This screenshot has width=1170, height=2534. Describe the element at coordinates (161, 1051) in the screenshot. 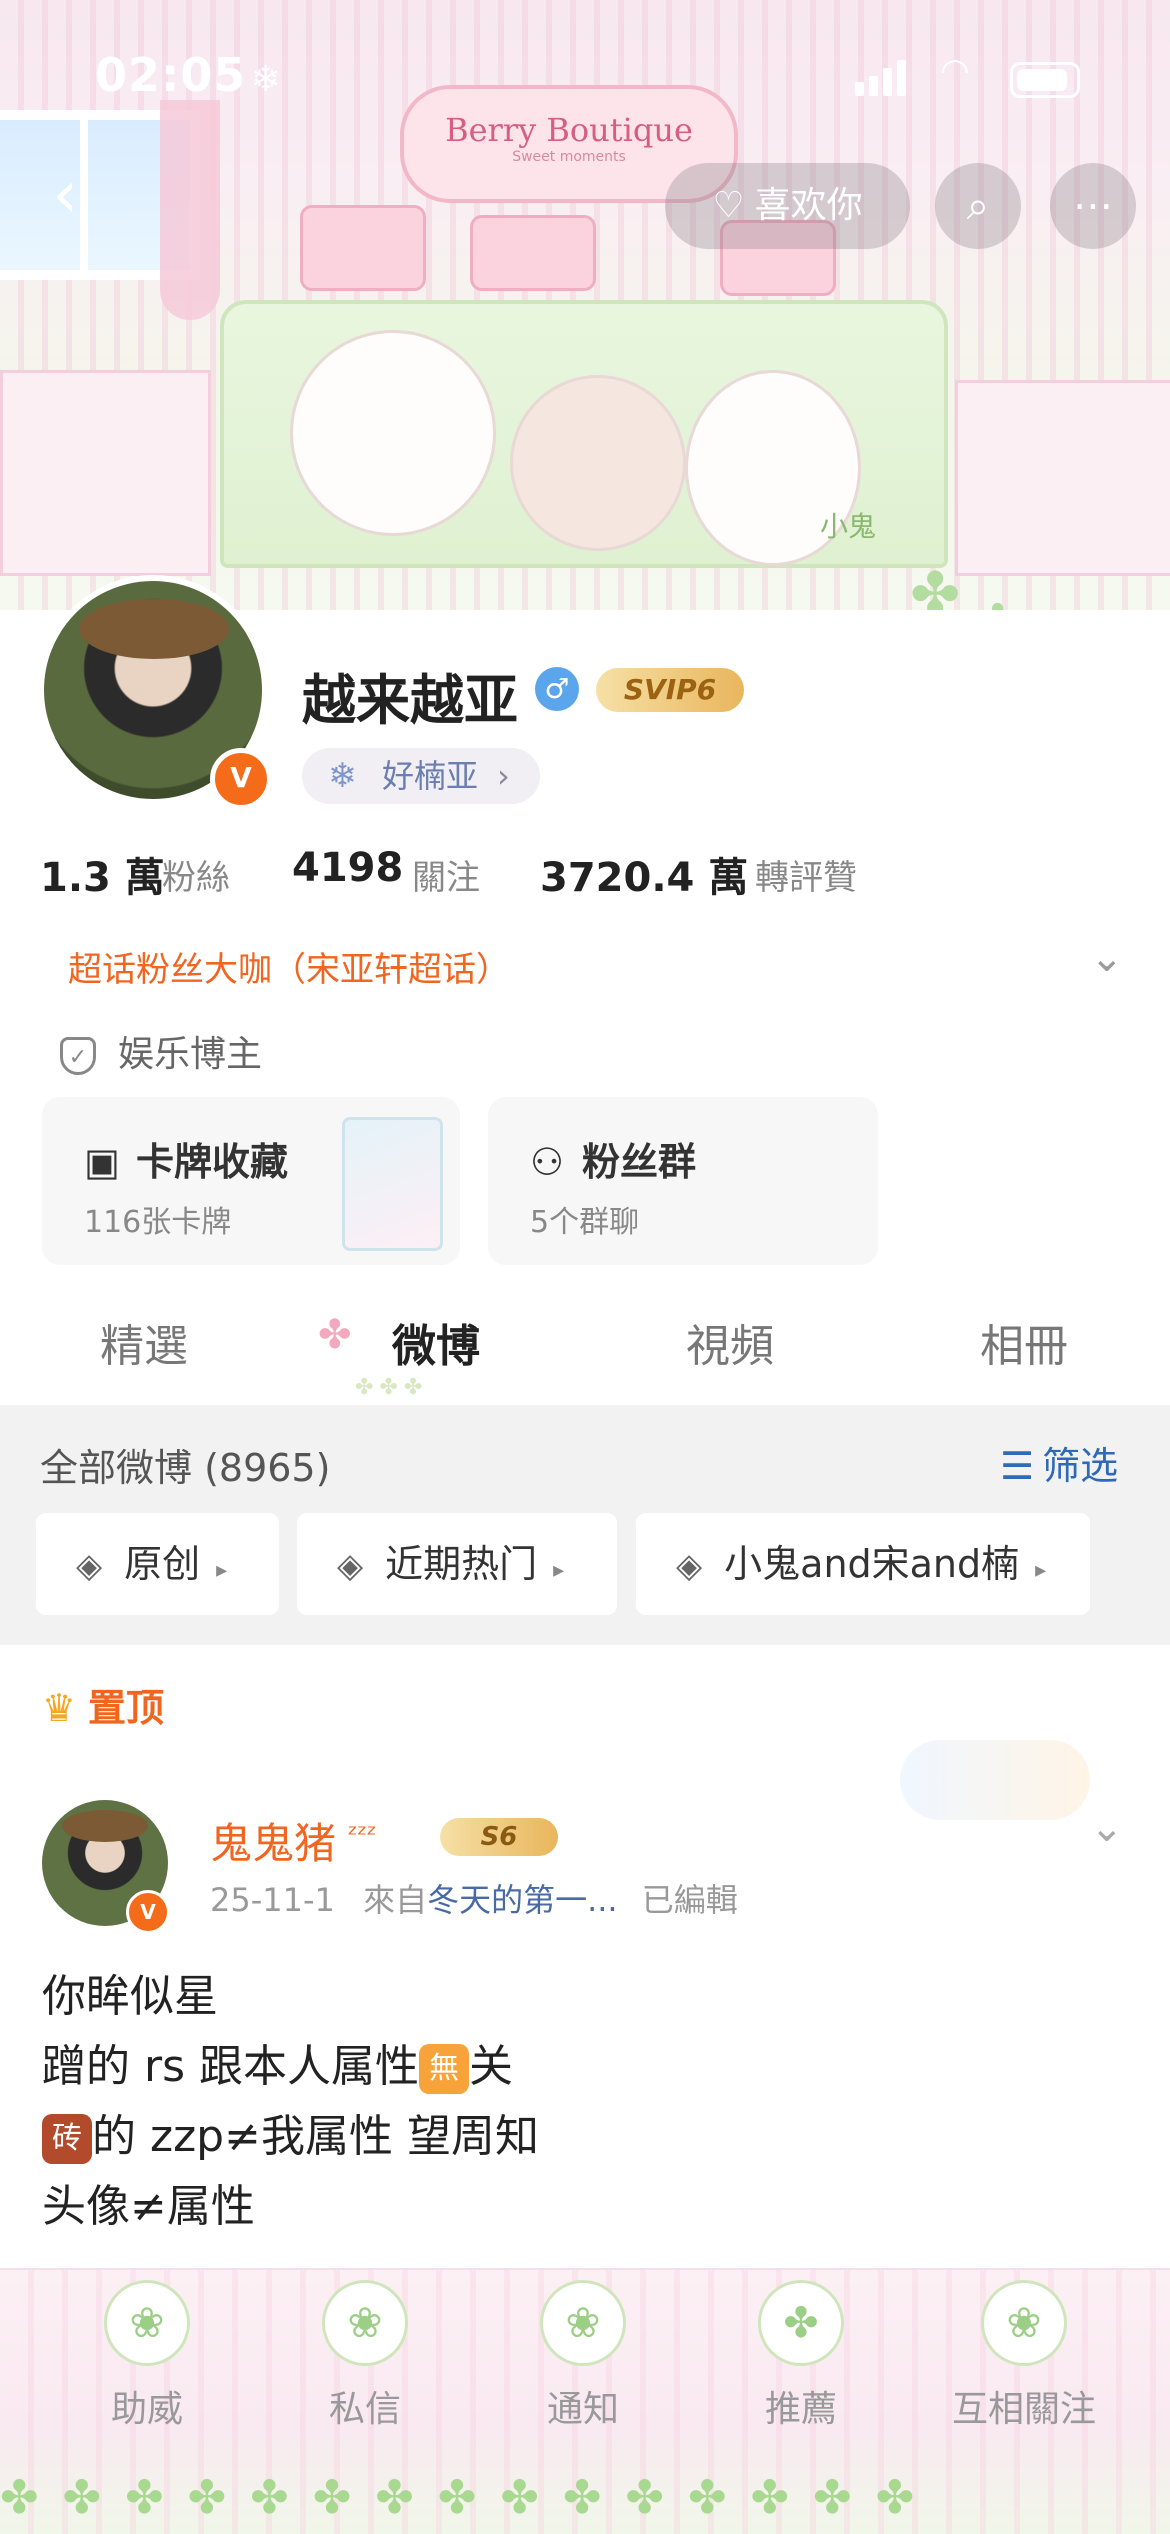

I see `certification: ✓ 娱乐博主` at that location.